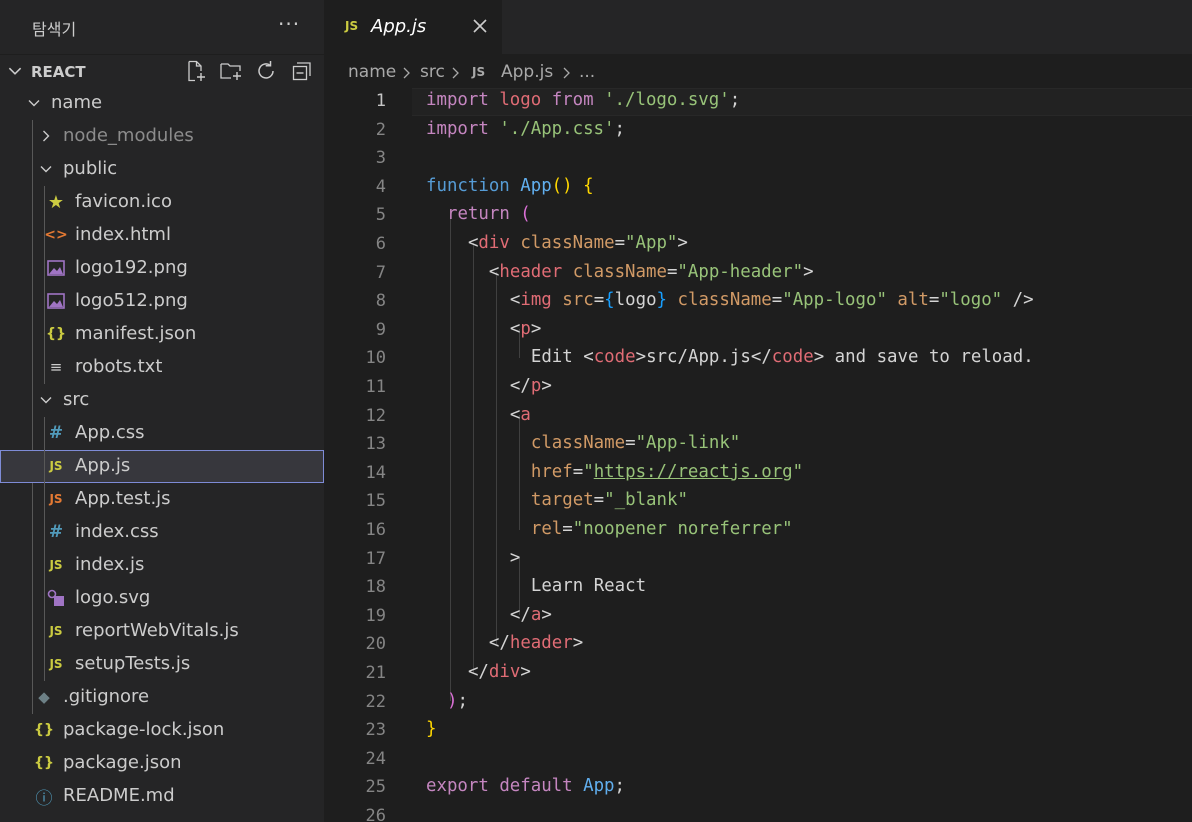  What do you see at coordinates (758, 812) in the screenshot?
I see `code-line: 26` at bounding box center [758, 812].